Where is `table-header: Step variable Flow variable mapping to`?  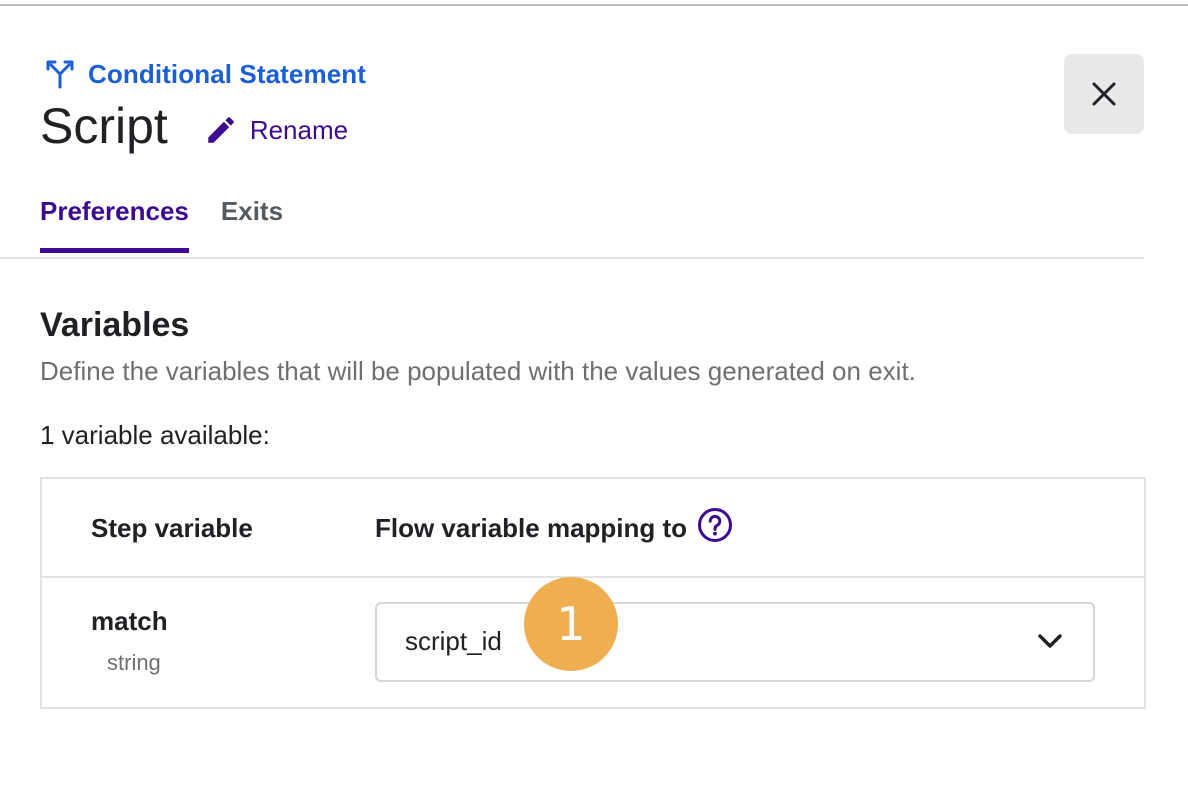 table-header: Step variable Flow variable mapping to is located at coordinates (593, 528).